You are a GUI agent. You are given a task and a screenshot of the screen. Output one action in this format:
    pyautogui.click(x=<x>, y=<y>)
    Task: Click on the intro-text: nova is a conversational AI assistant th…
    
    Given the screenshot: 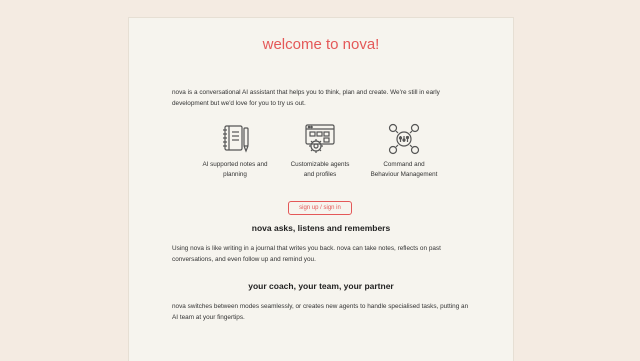 What is the action you would take?
    pyautogui.click(x=306, y=98)
    